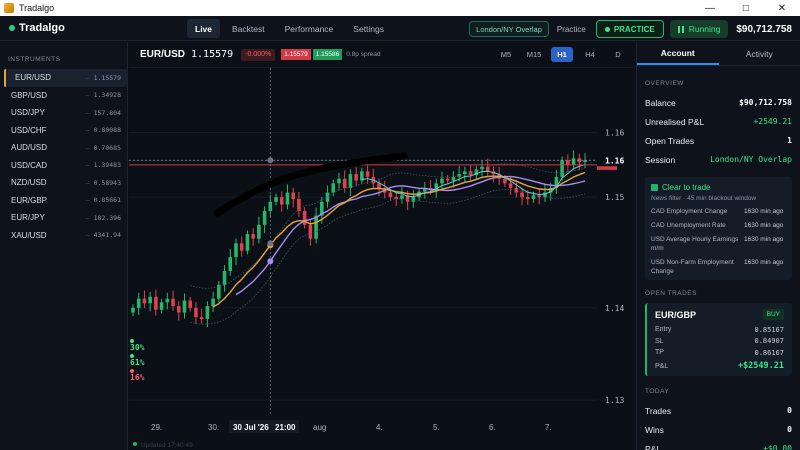 This screenshot has width=800, height=450. Describe the element at coordinates (29, 183) in the screenshot. I see `instrument-symbol: NZD/USD` at that location.